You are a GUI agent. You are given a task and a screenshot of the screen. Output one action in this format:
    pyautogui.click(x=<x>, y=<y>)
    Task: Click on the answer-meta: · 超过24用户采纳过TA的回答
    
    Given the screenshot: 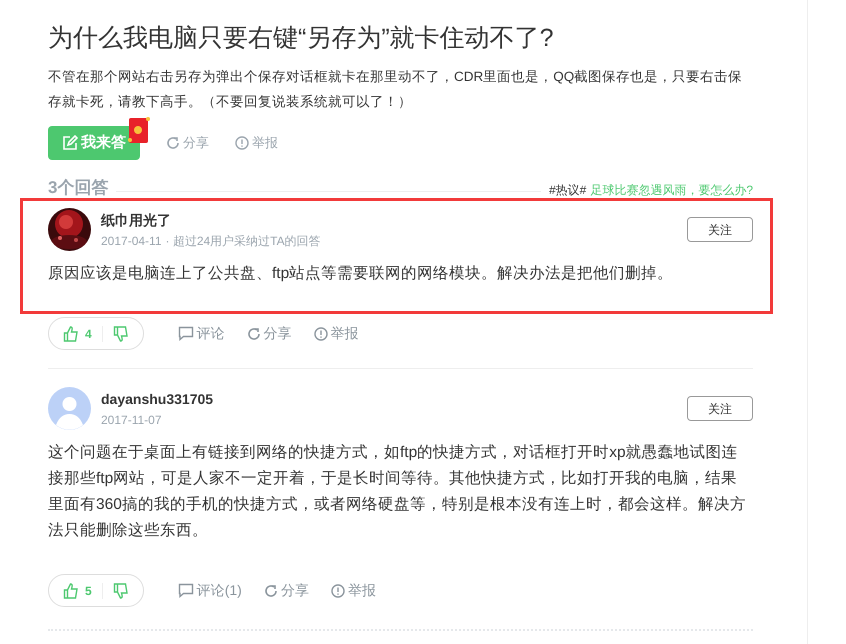 What is the action you would take?
    pyautogui.click(x=243, y=241)
    